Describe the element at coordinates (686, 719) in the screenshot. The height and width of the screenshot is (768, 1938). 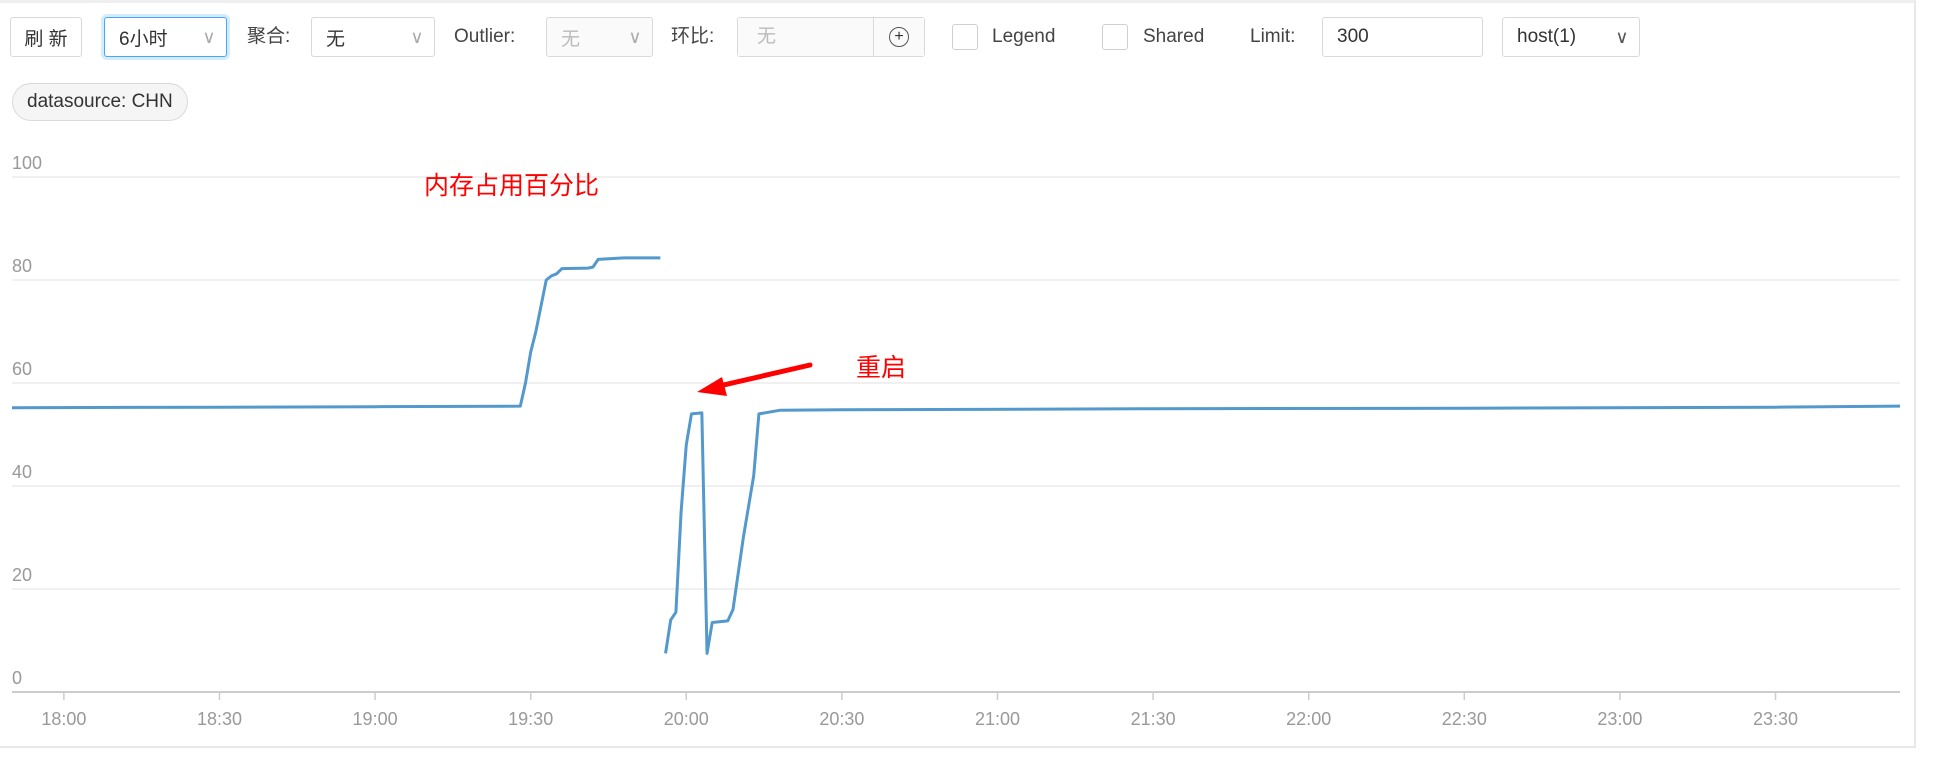
I see `x-tick-label: 20:00` at that location.